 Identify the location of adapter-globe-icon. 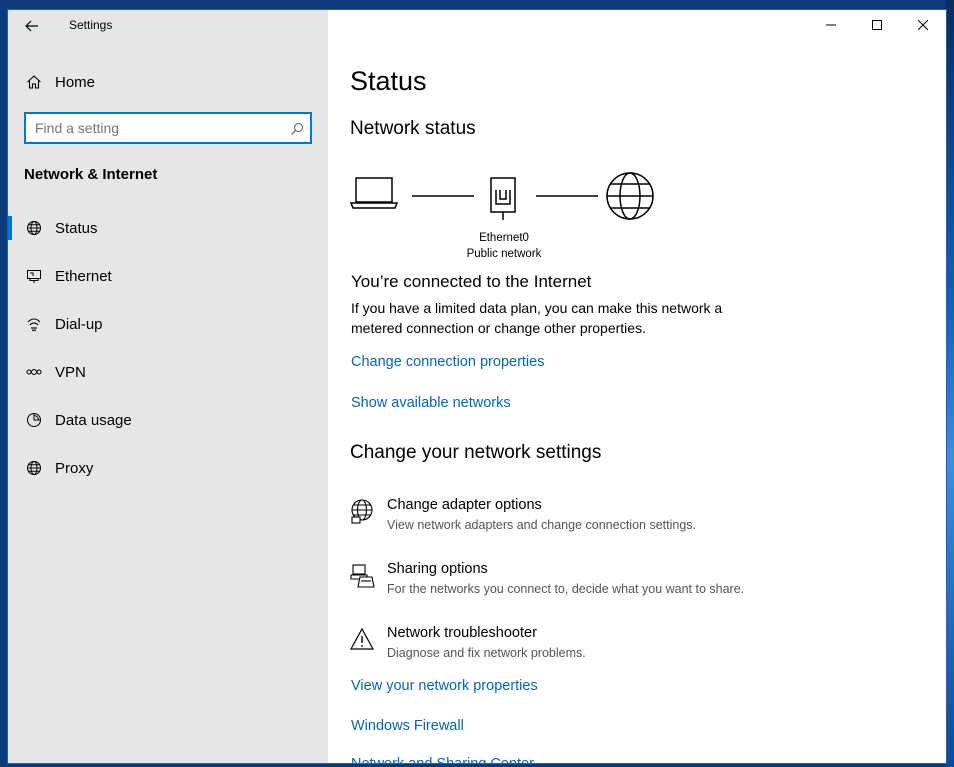
(362, 511).